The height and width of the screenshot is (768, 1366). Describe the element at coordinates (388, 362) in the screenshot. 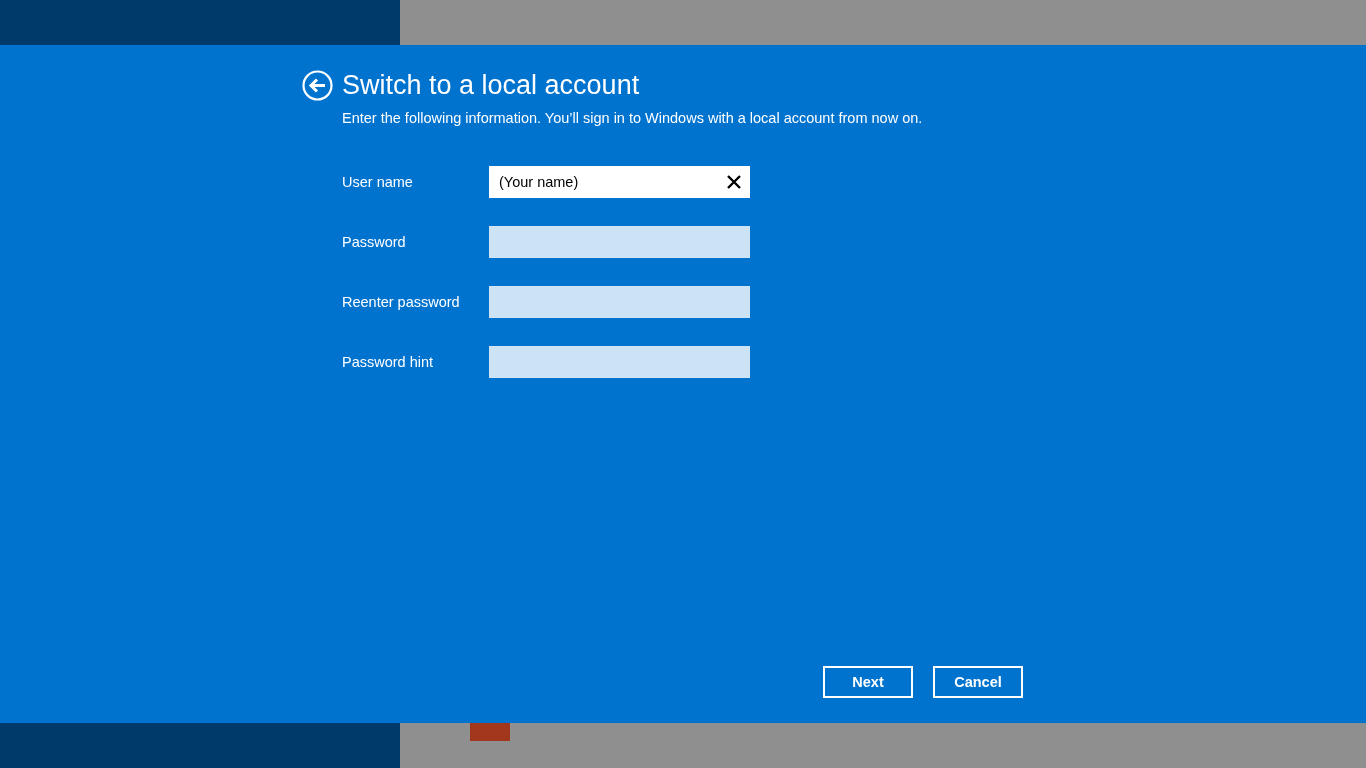

I see `field-label: Password hint` at that location.